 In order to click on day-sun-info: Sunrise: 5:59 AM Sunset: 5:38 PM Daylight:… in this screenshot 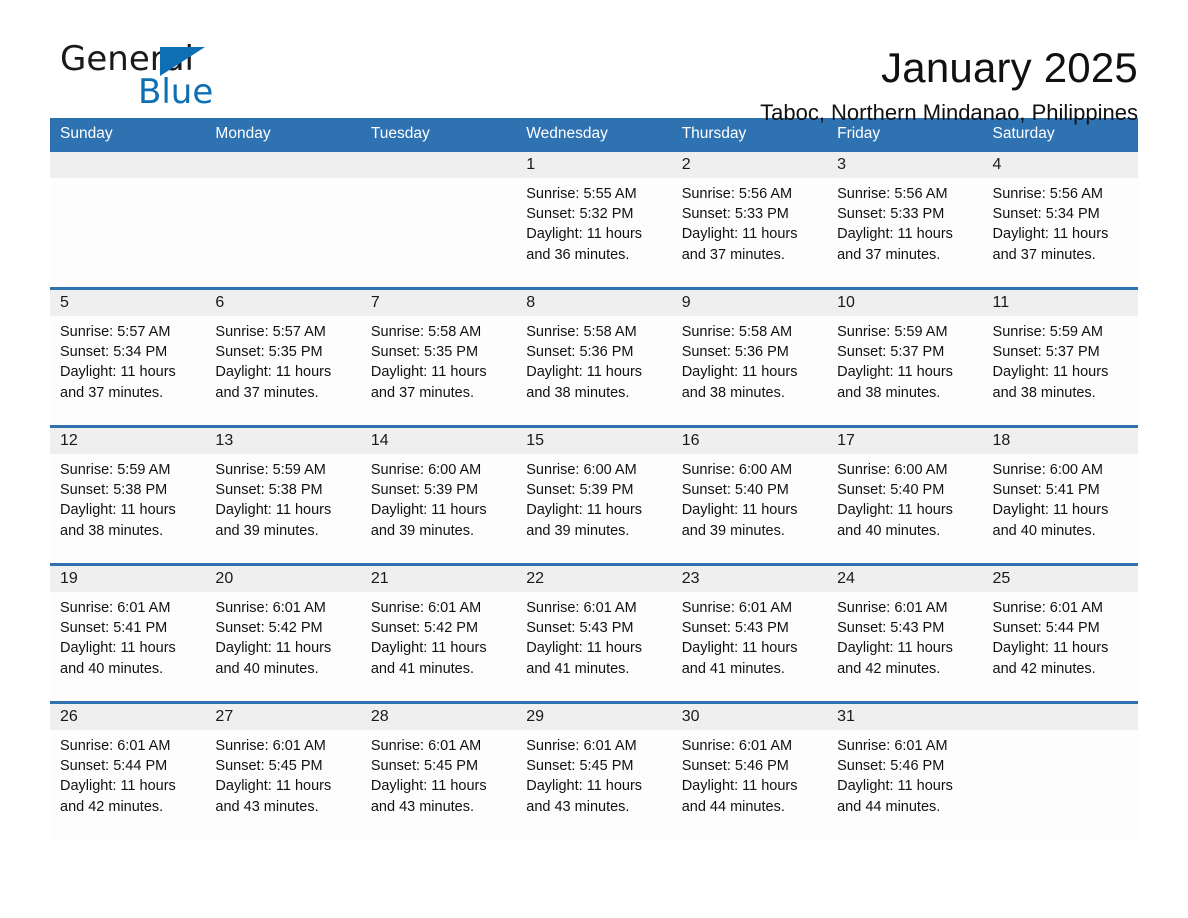, I will do `click(282, 497)`.